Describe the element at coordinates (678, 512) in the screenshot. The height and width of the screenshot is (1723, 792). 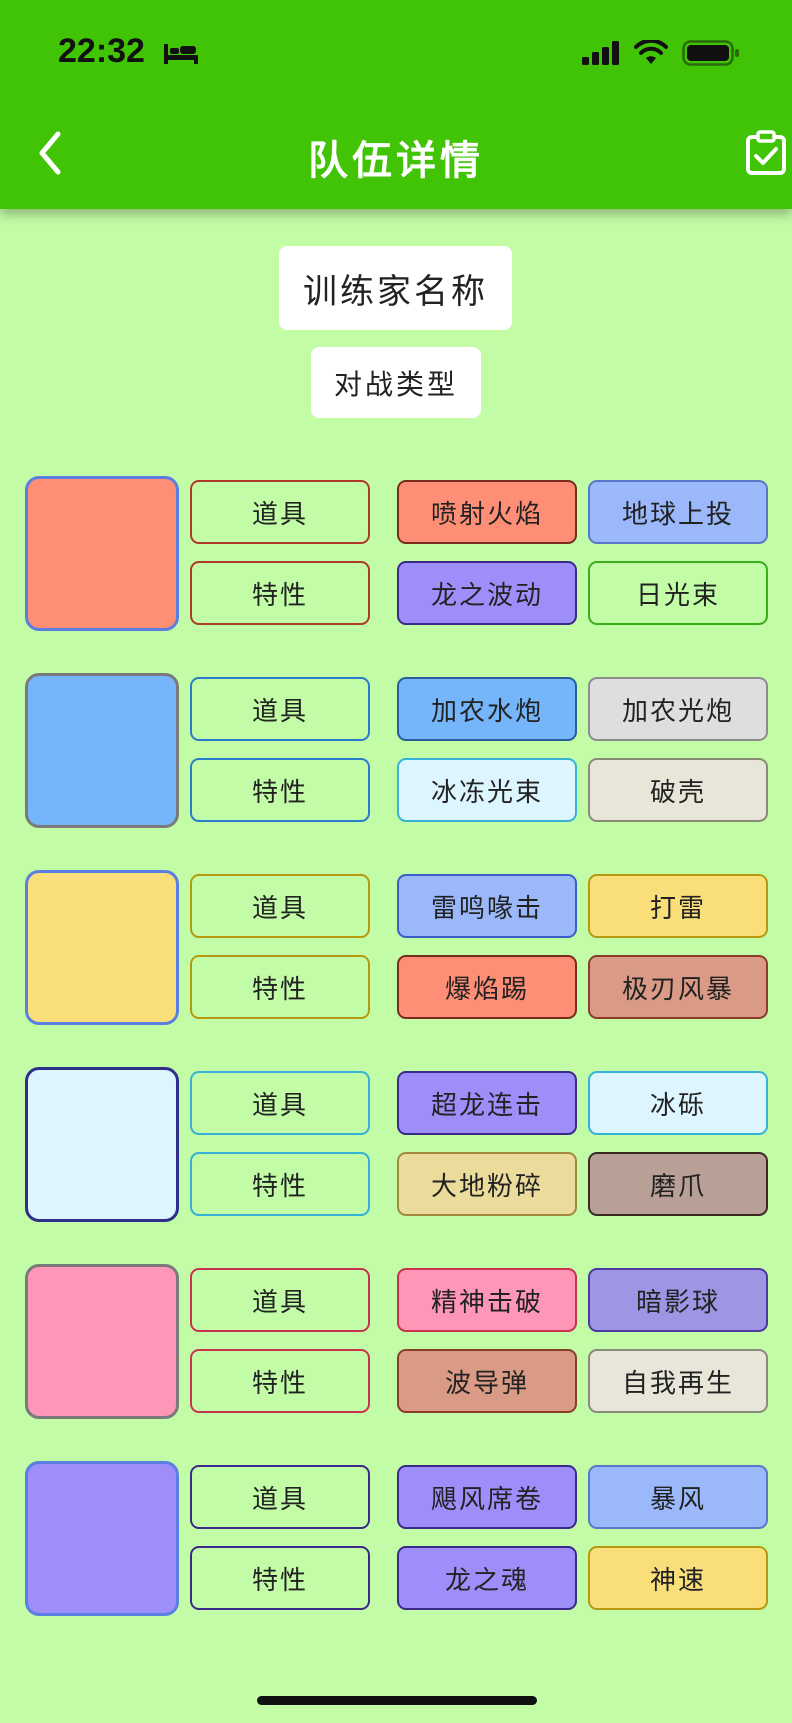
I see `move-button: 地球上投` at that location.